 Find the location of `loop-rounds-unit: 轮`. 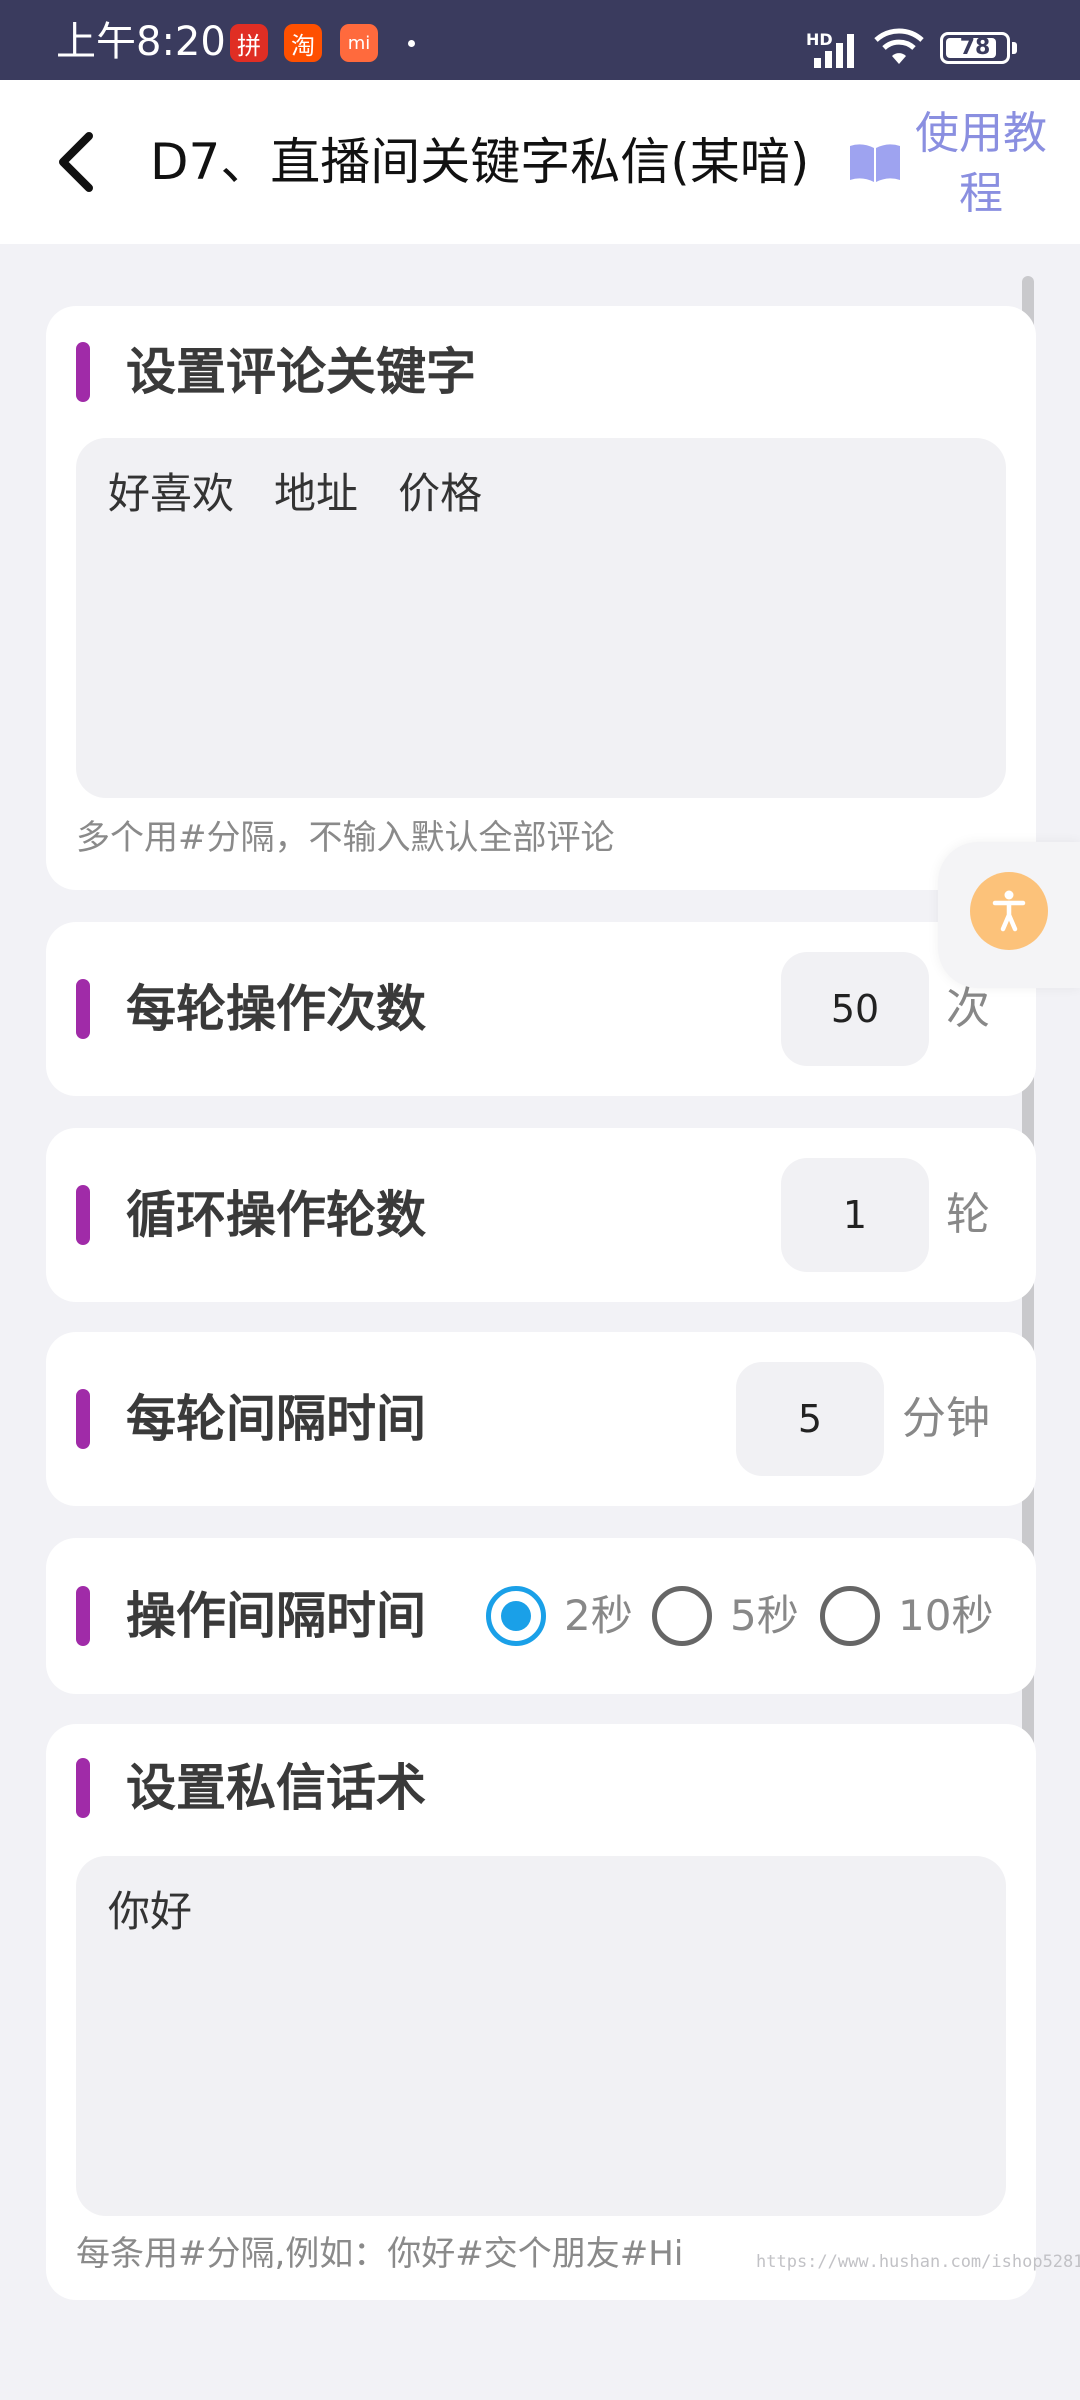

loop-rounds-unit: 轮 is located at coordinates (968, 1214).